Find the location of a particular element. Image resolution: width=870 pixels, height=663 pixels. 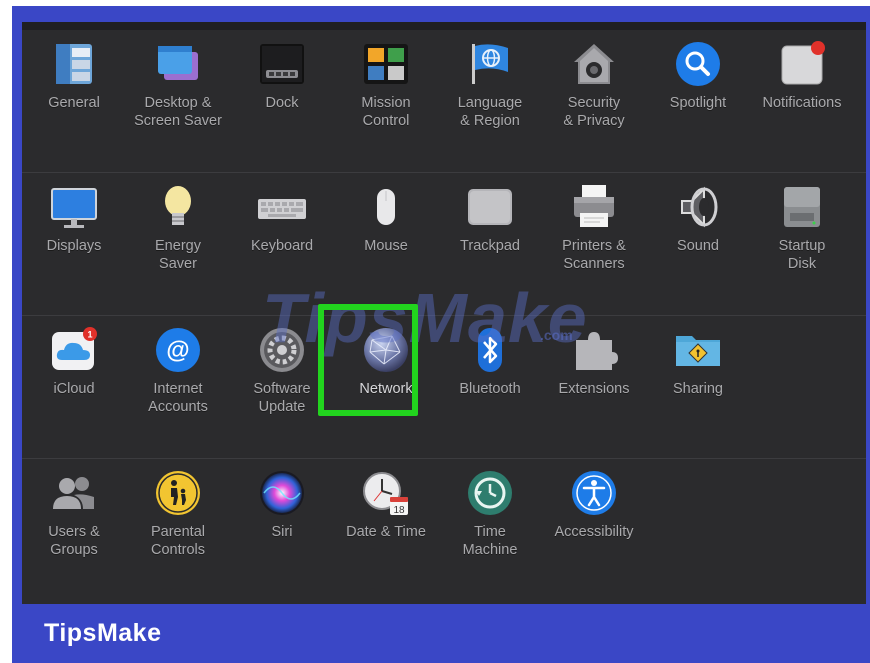

pref-security-privacy: Security & Privacy is located at coordinates (594, 95).